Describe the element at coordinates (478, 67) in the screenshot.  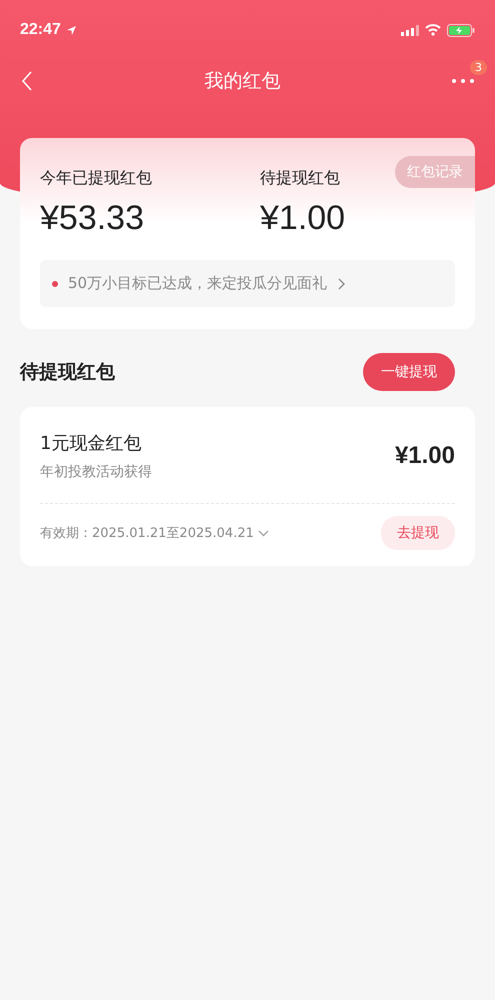
I see `notification-badge: 3` at that location.